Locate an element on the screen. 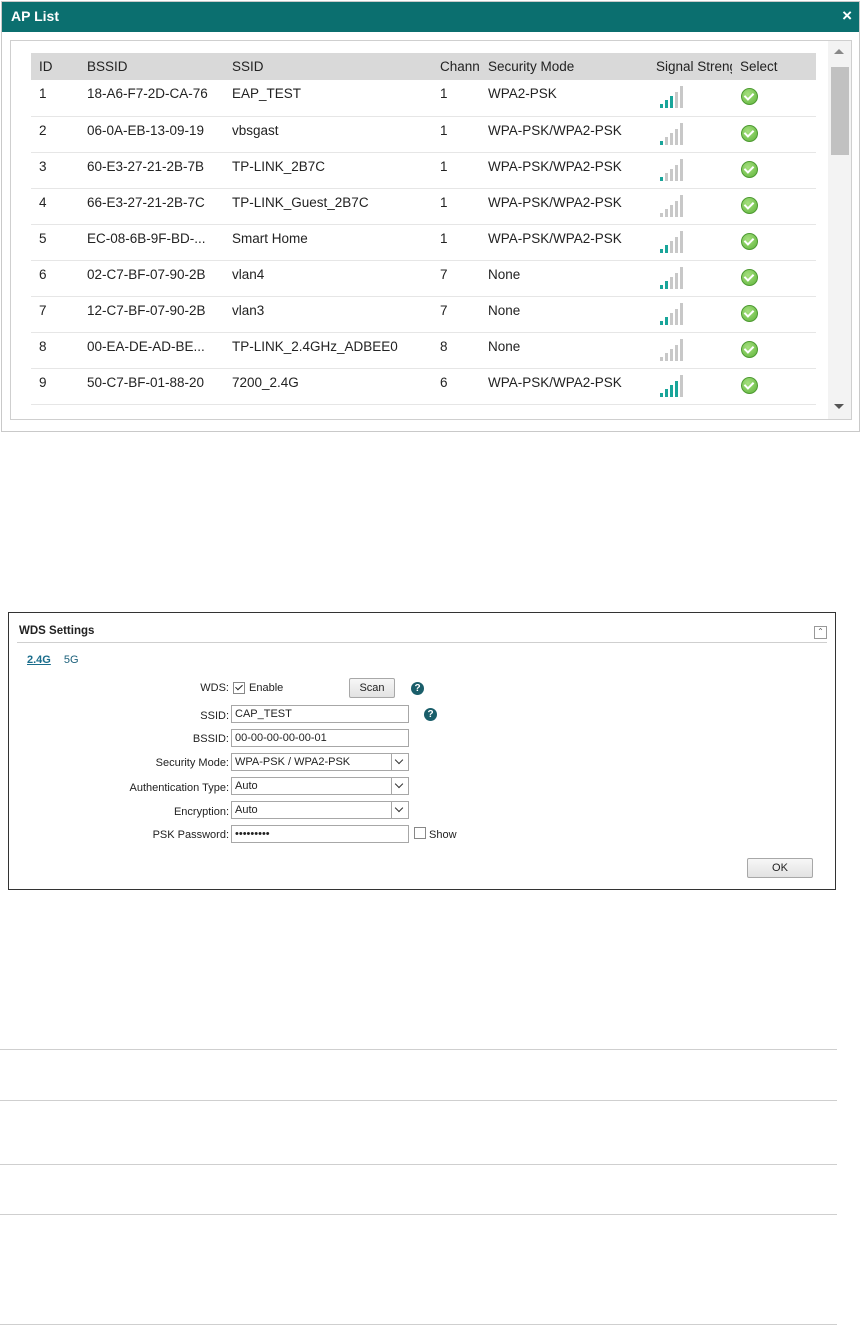  column-header-select: Select is located at coordinates (774, 66).